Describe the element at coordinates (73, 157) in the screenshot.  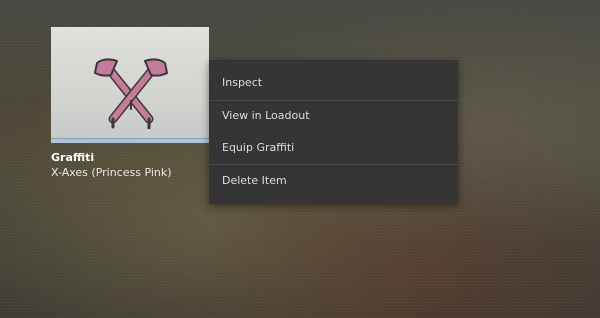
I see `item-type-label: Graffiti` at that location.